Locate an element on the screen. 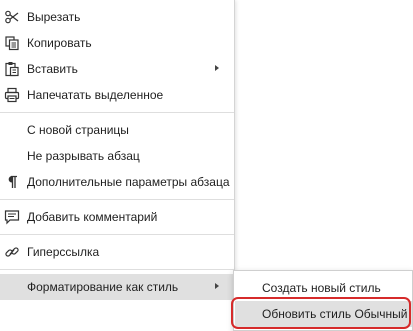  menu-item-paragraph-settings: Дополнительные параметры абзаца is located at coordinates (117, 182).